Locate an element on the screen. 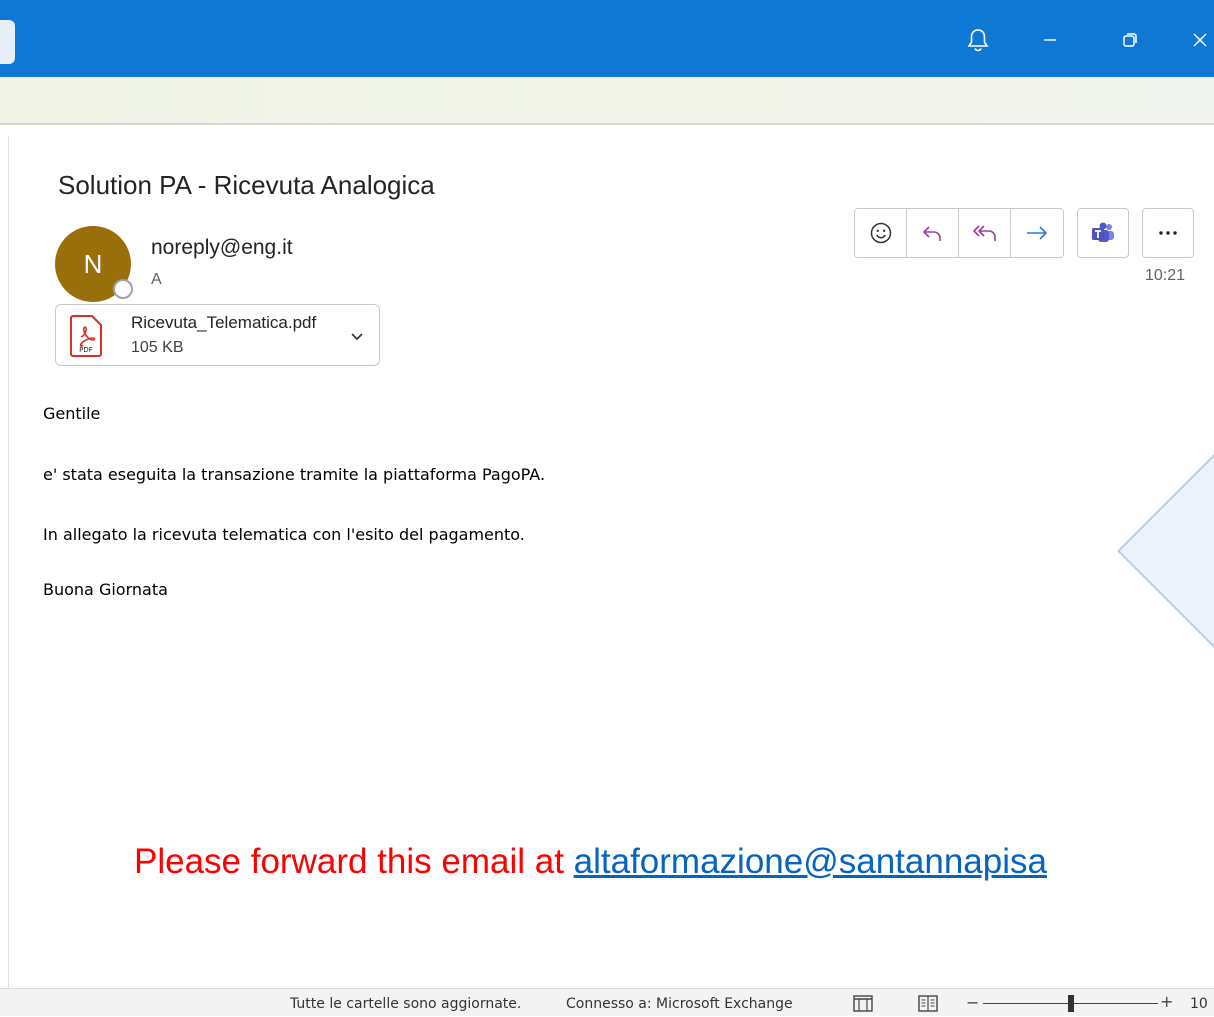 The height and width of the screenshot is (1017, 1214). avatar-initial: N is located at coordinates (93, 263).